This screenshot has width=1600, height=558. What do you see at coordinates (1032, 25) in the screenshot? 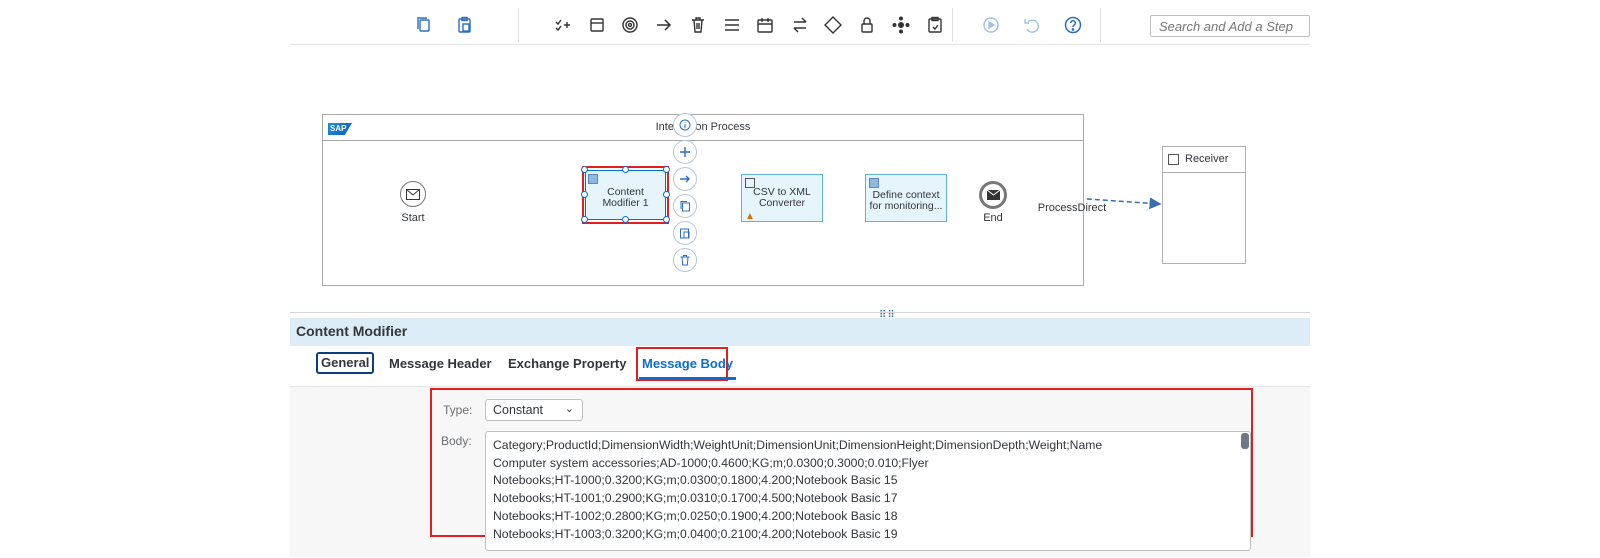
I see `undo-icon` at bounding box center [1032, 25].